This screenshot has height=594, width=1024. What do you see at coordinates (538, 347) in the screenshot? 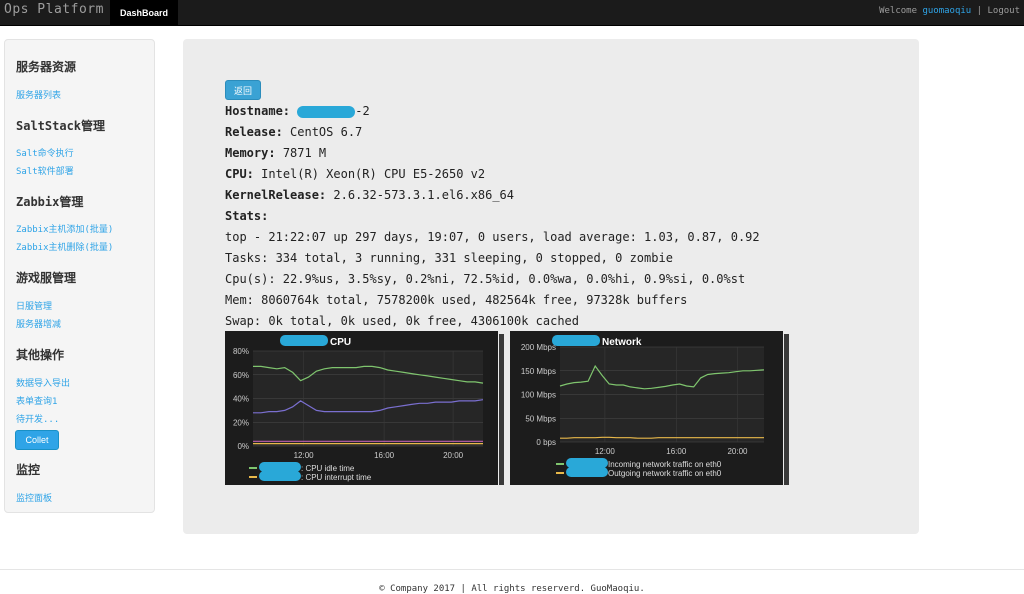
I see `y-tick-label: 200 Mbps` at bounding box center [538, 347].